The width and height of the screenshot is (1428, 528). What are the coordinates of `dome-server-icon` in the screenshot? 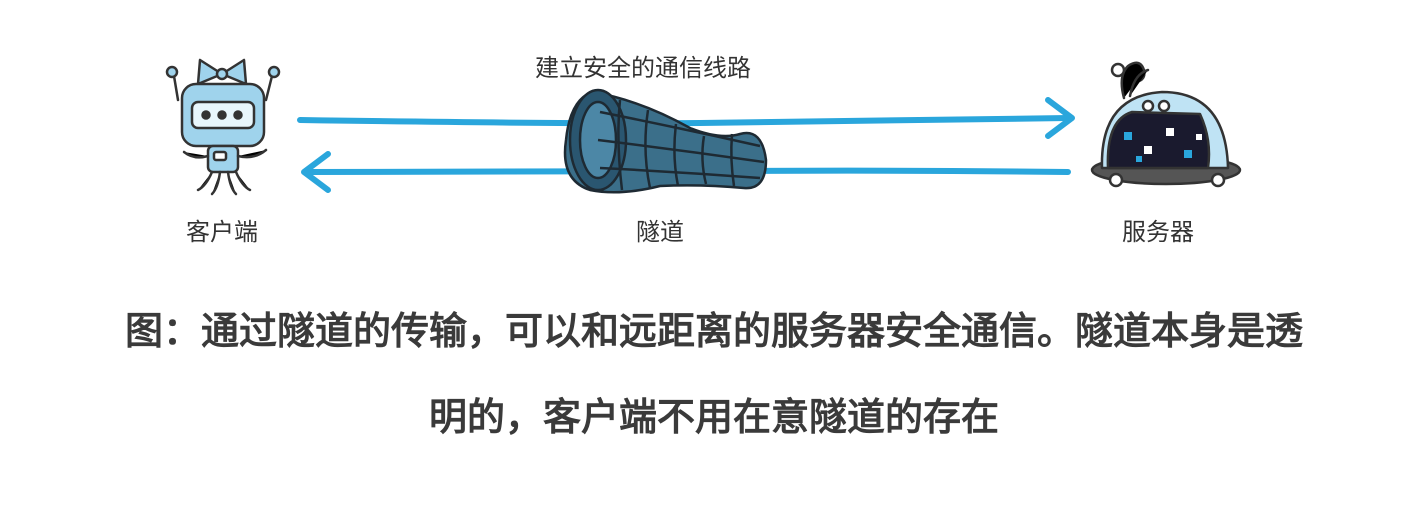 It's located at (1166, 124).